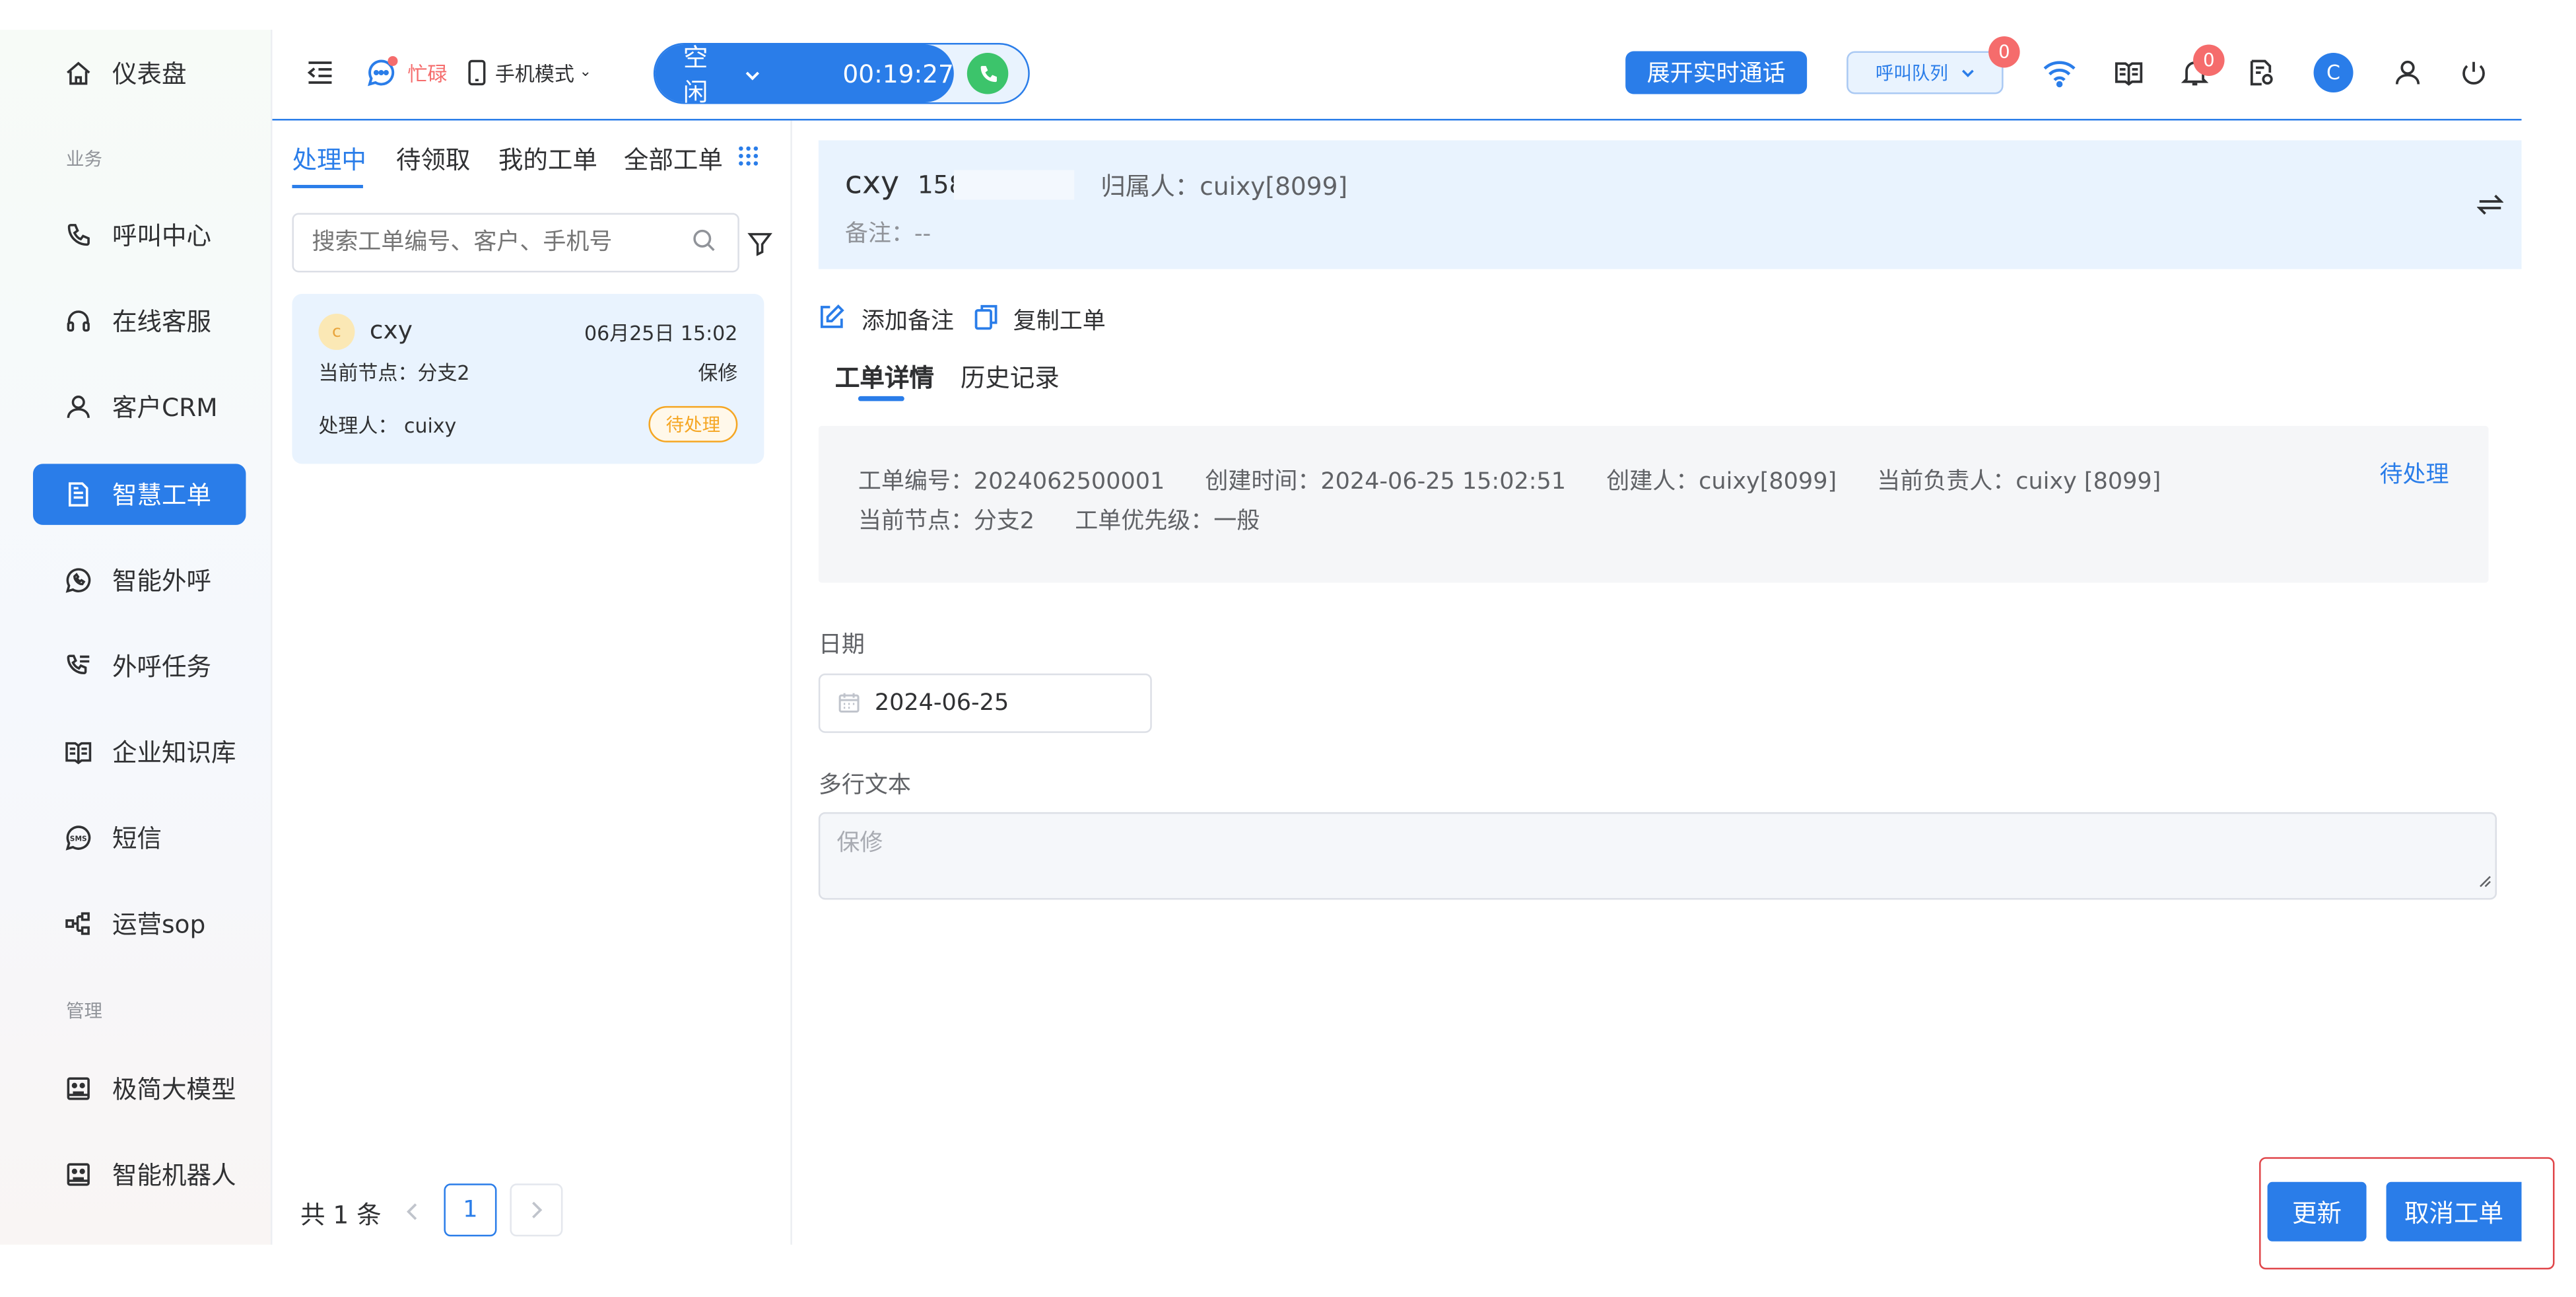  Describe the element at coordinates (832, 320) in the screenshot. I see `edit-icon` at that location.